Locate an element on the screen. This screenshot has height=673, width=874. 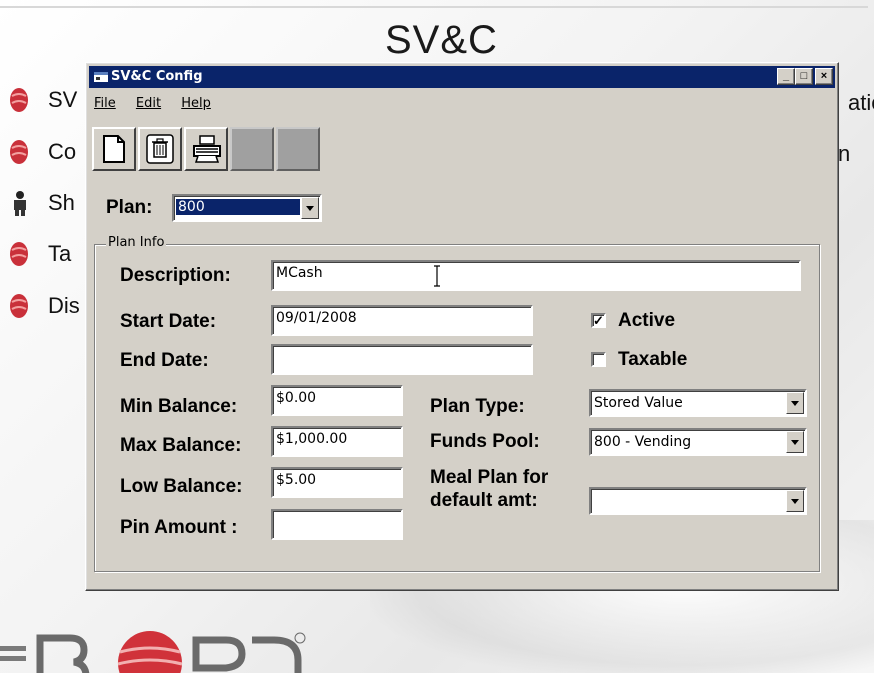
plan-label: Plan: is located at coordinates (129, 207).